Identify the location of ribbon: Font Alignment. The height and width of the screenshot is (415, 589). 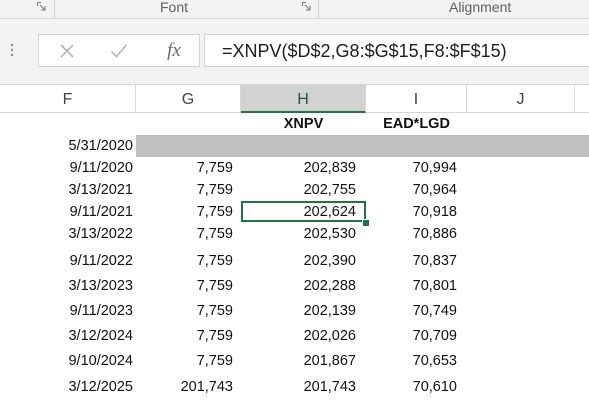
(294, 9).